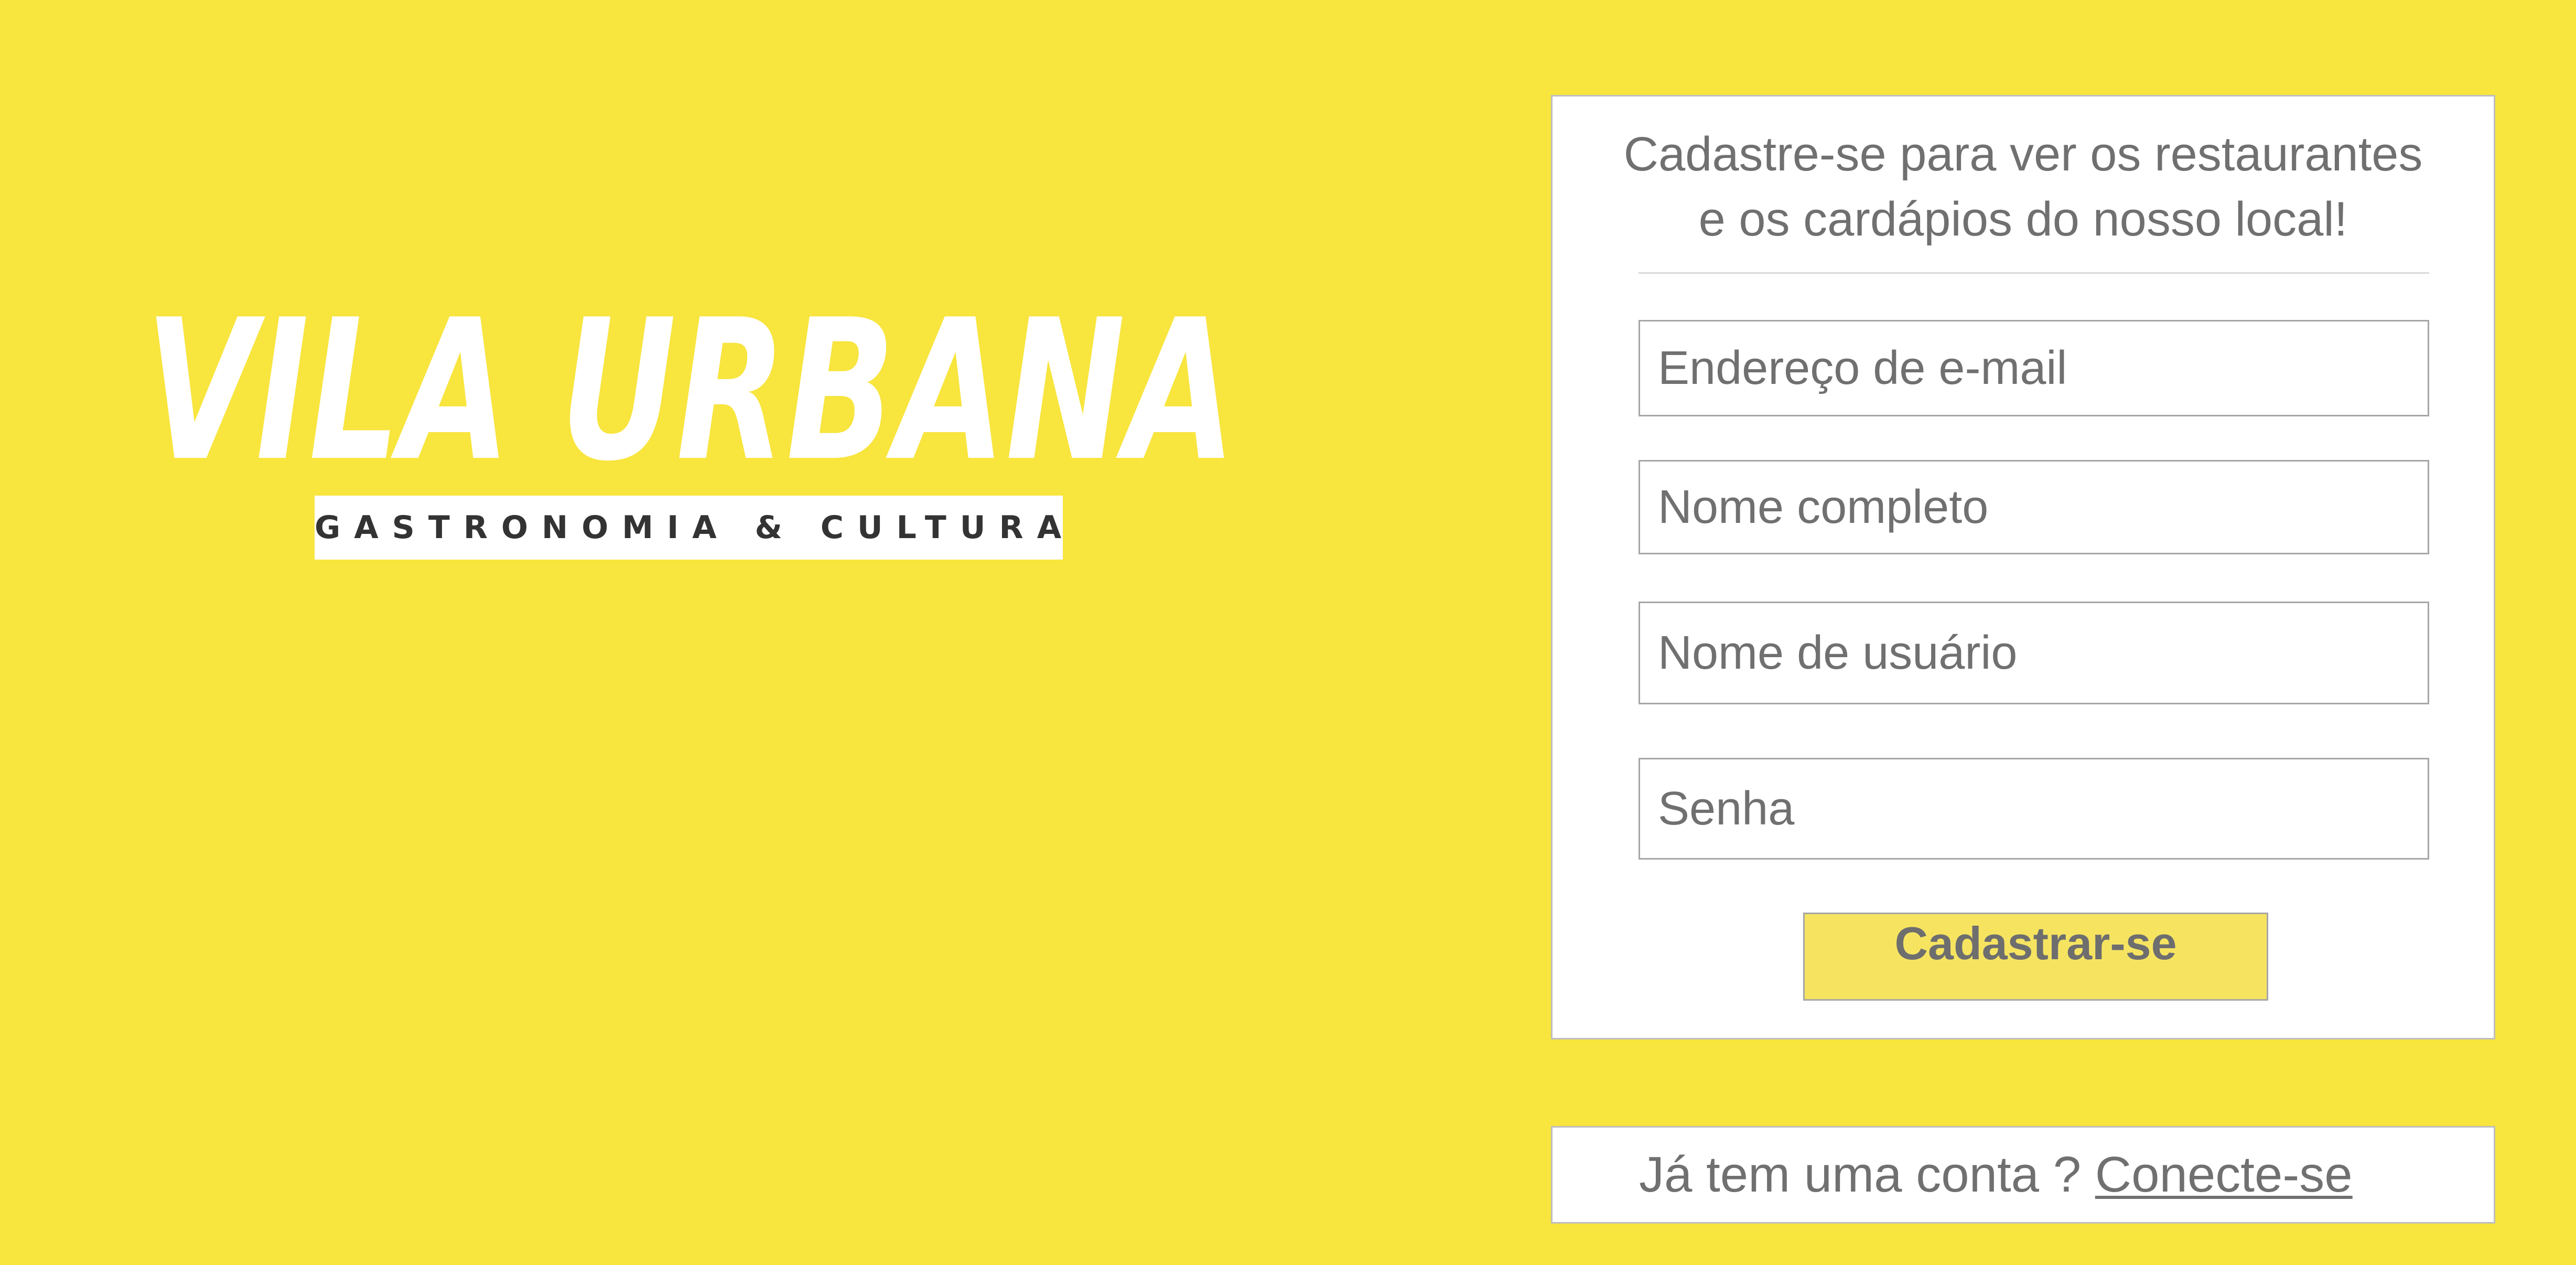  I want to click on login-card: Já tem uma conta ? Conecte-se, so click(2023, 1175).